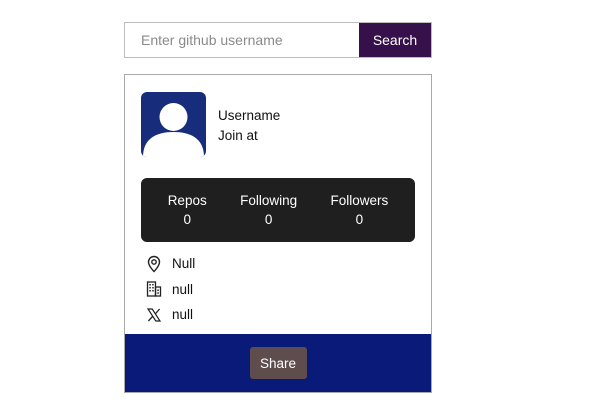  What do you see at coordinates (154, 289) in the screenshot?
I see `building-icon` at bounding box center [154, 289].